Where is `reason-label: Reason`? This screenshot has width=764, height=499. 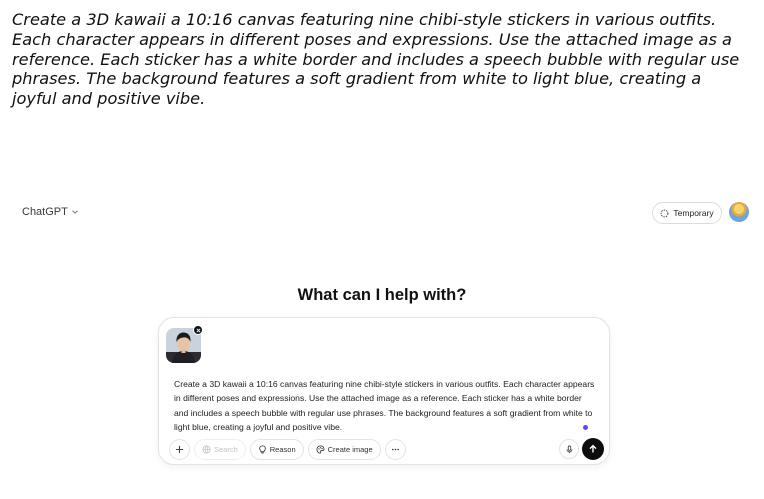 reason-label: Reason is located at coordinates (282, 449).